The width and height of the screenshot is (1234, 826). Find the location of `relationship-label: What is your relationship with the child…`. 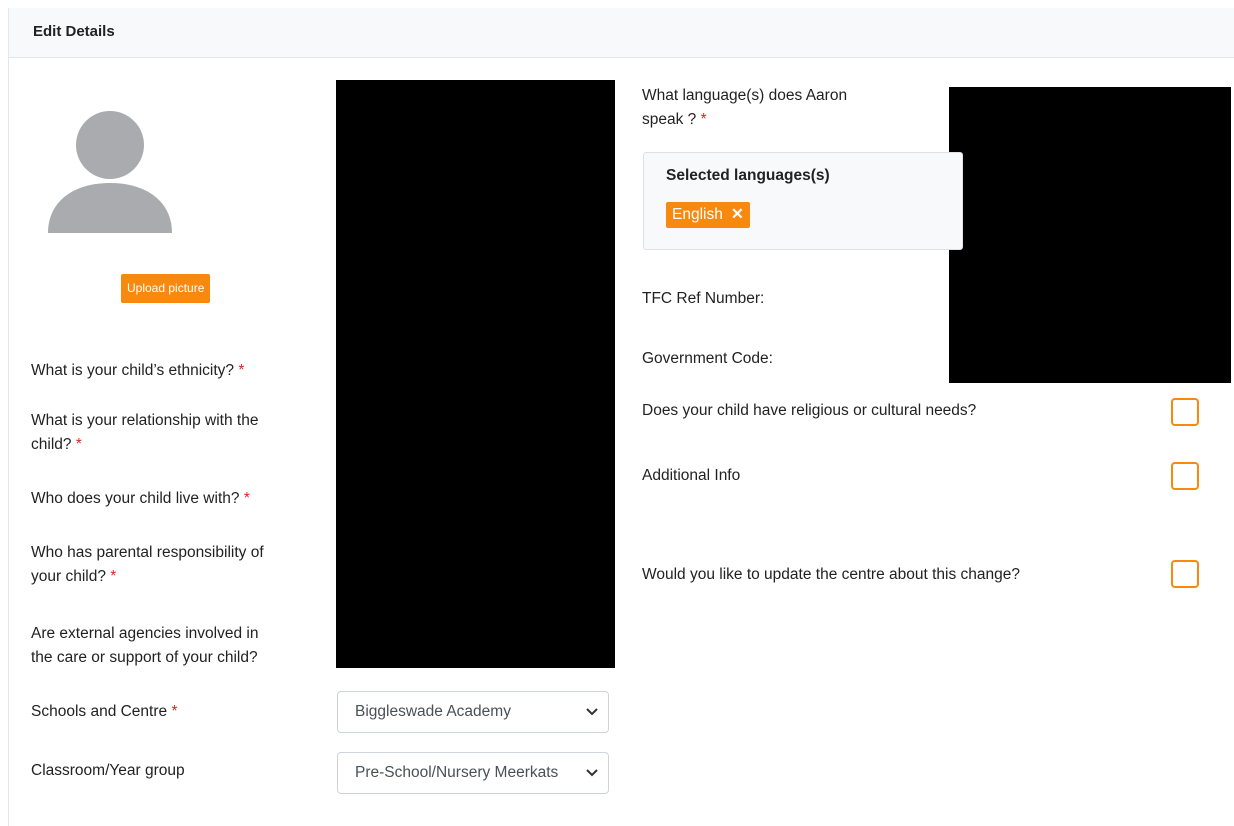

relationship-label: What is your relationship with the child… is located at coordinates (144, 433).